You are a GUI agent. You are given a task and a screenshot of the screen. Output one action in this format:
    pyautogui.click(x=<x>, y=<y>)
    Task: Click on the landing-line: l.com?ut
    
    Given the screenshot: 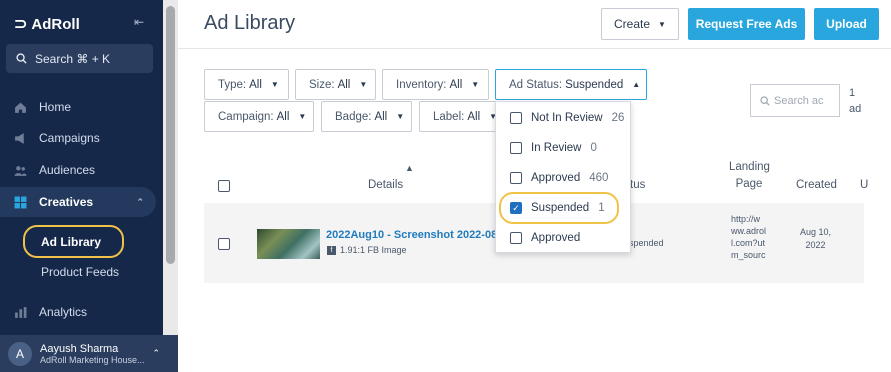 What is the action you would take?
    pyautogui.click(x=748, y=243)
    